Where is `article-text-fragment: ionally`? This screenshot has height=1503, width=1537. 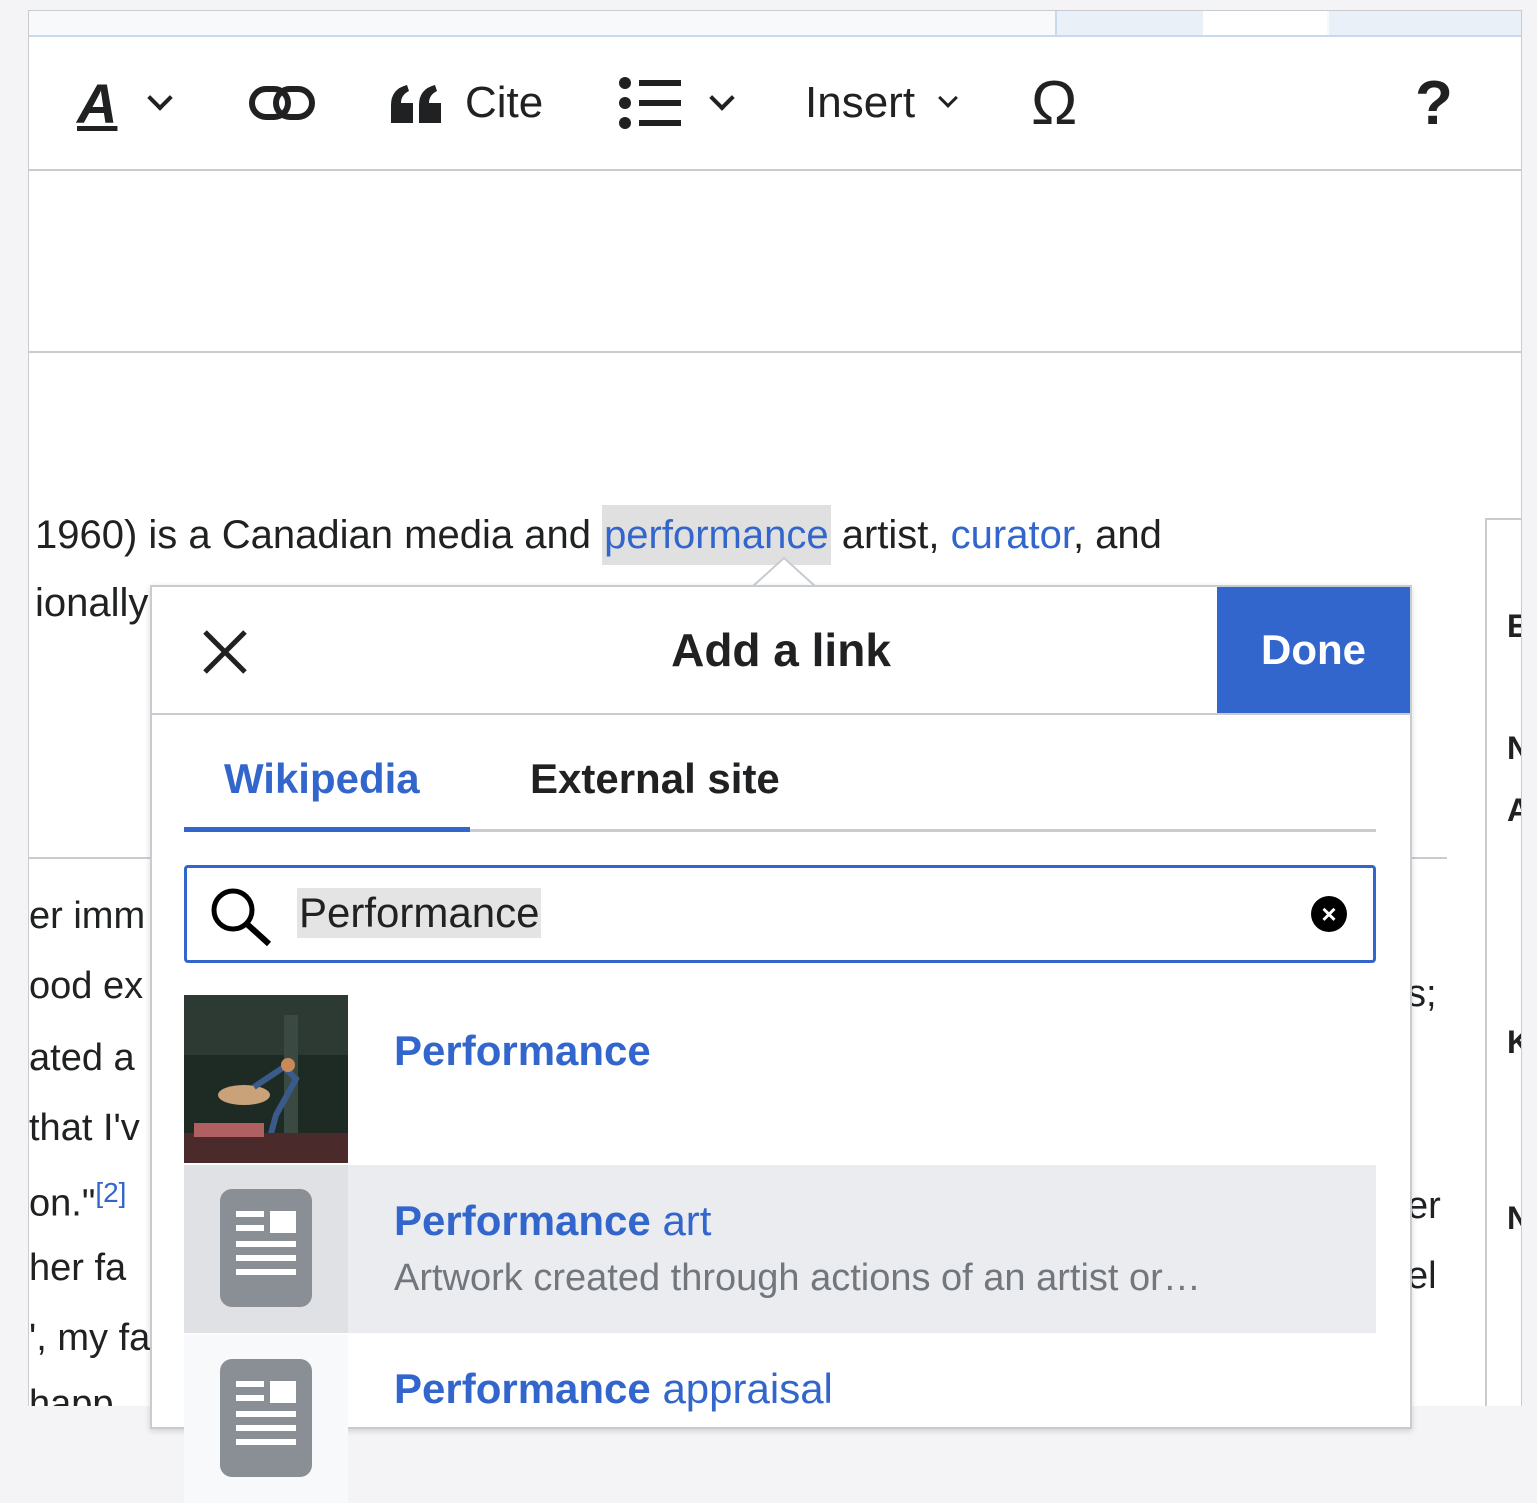 article-text-fragment: ionally is located at coordinates (92, 603).